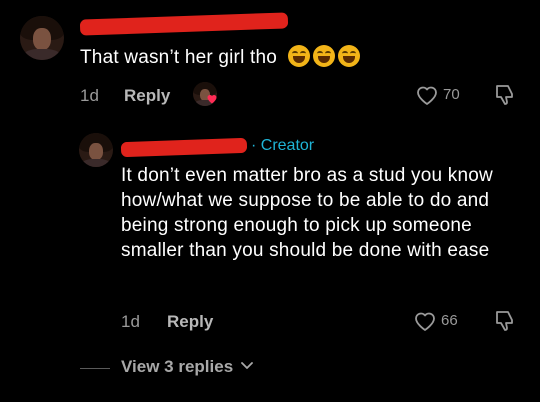  I want to click on redacted-username, so click(184, 24).